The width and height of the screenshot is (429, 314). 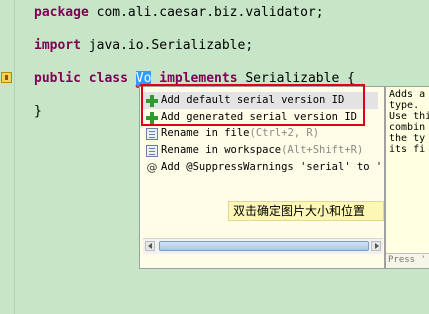 I want to click on doc-line: its fi, so click(x=407, y=149).